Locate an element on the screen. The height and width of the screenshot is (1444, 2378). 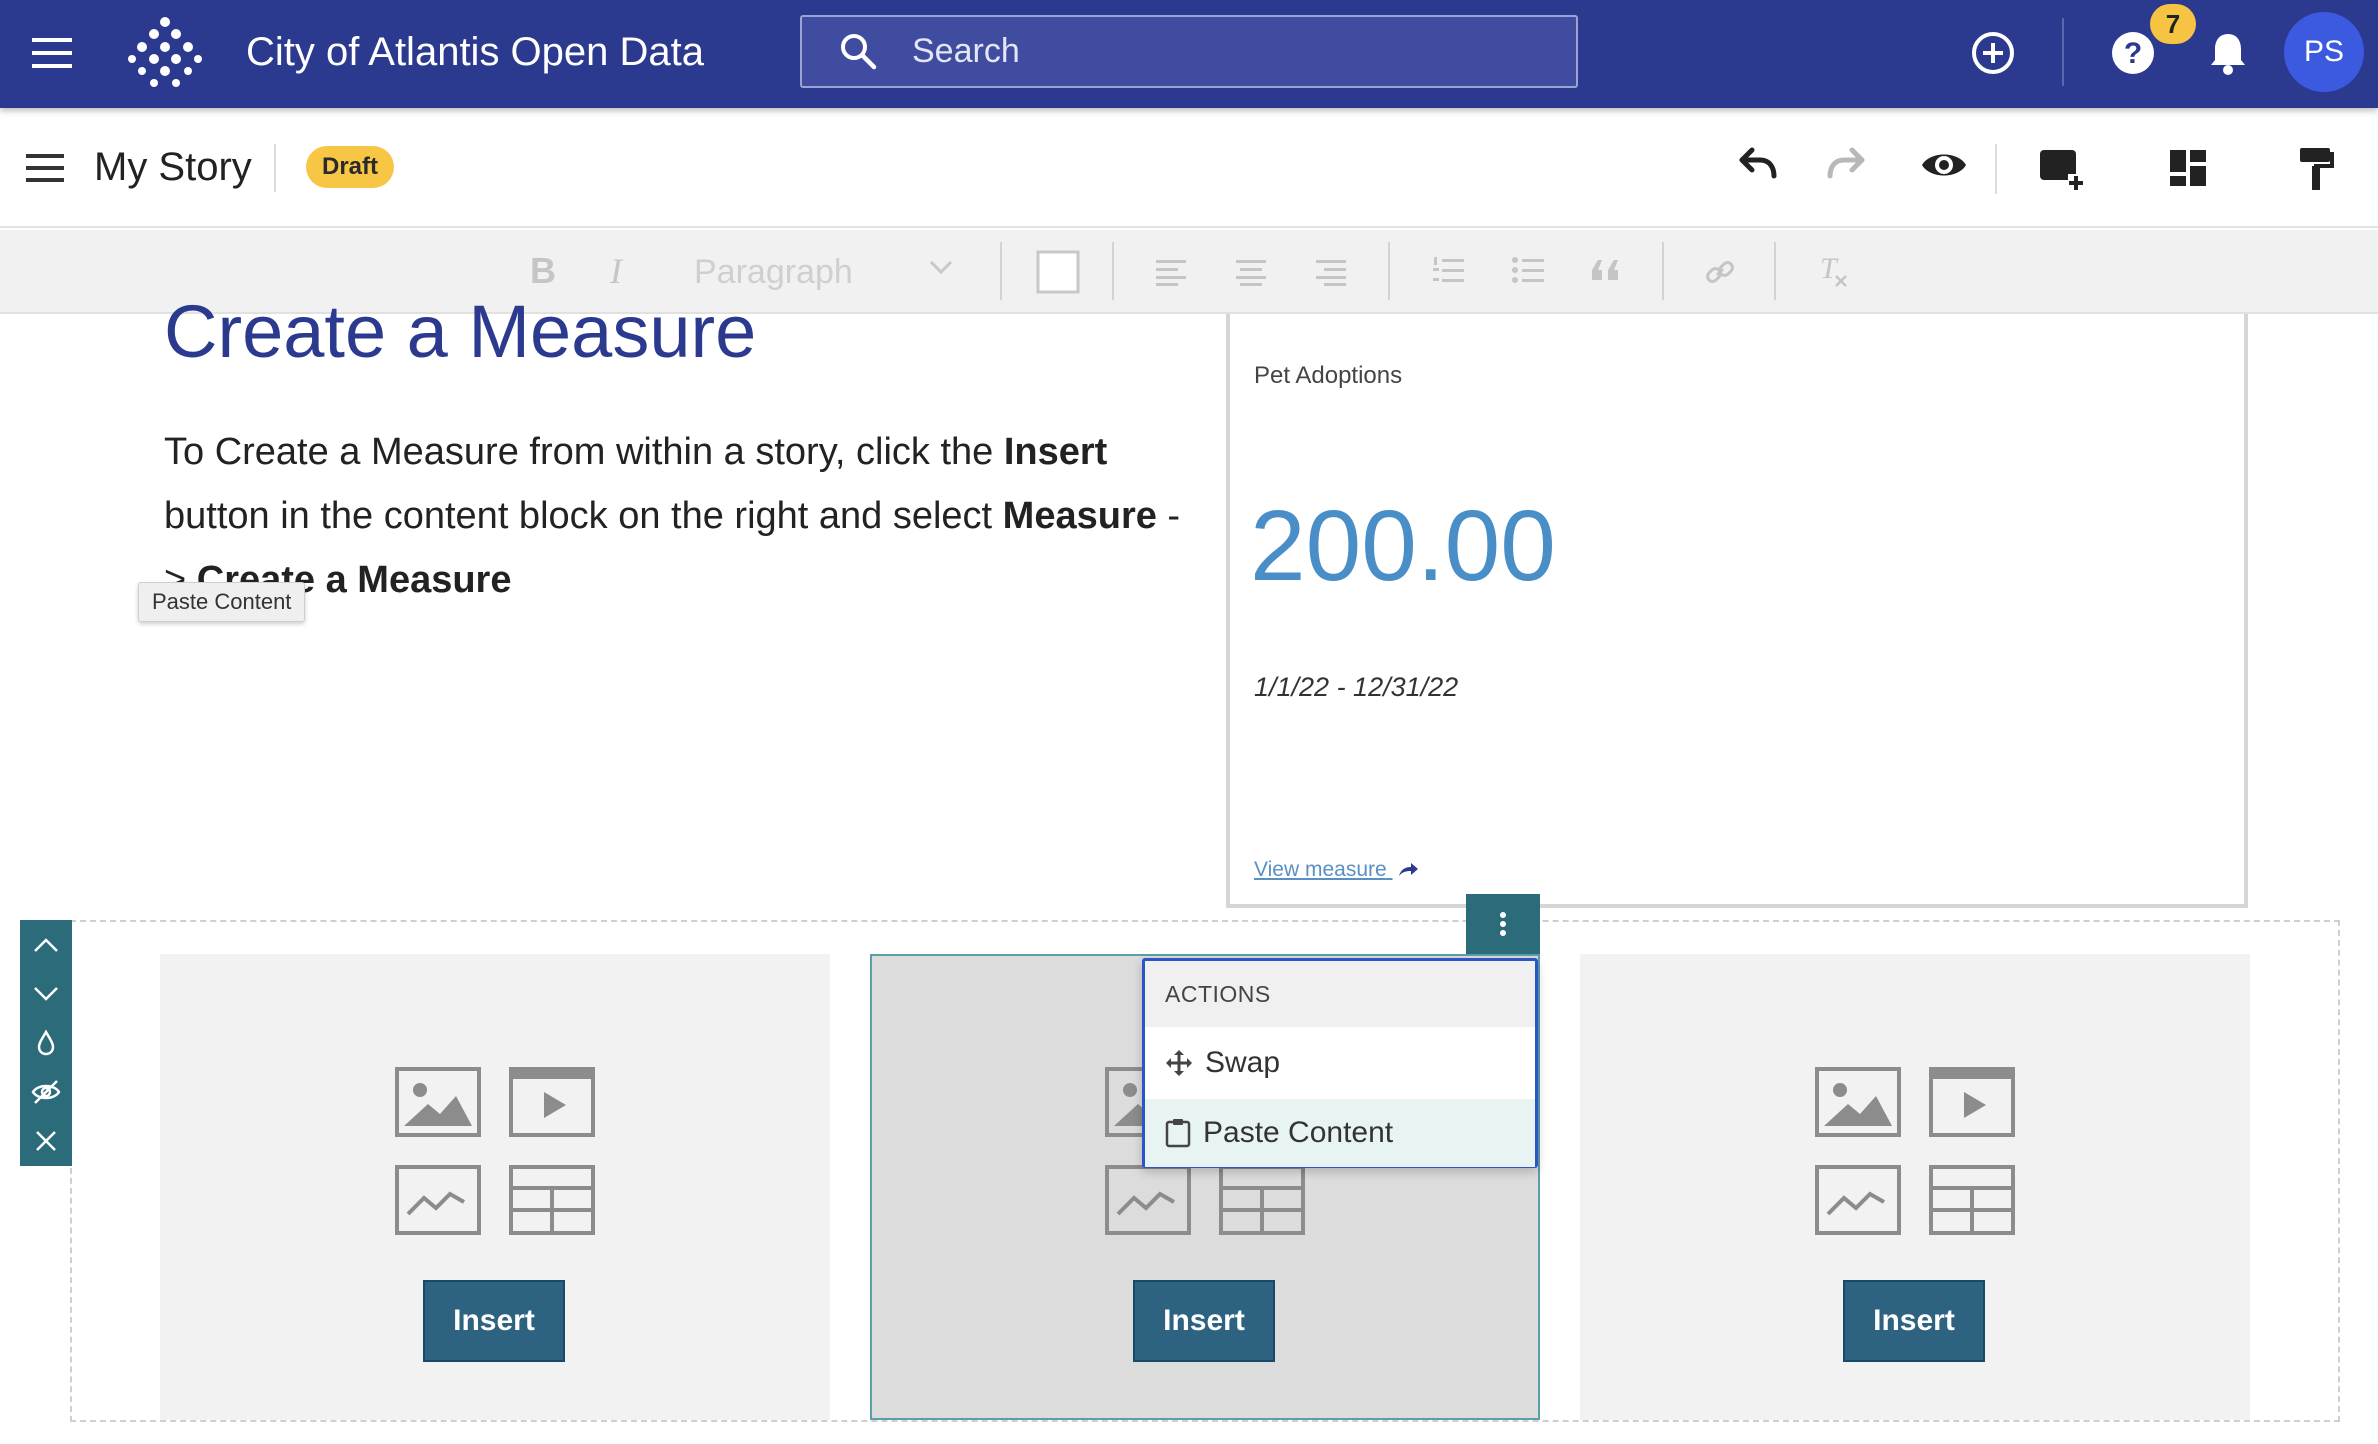
undo-icon is located at coordinates (1754, 166).